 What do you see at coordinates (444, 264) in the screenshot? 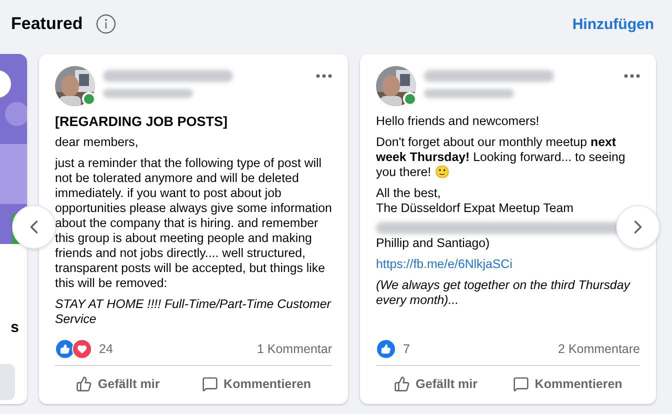
I see `post-link: https://fb.me/e/6NlkjaSCi` at bounding box center [444, 264].